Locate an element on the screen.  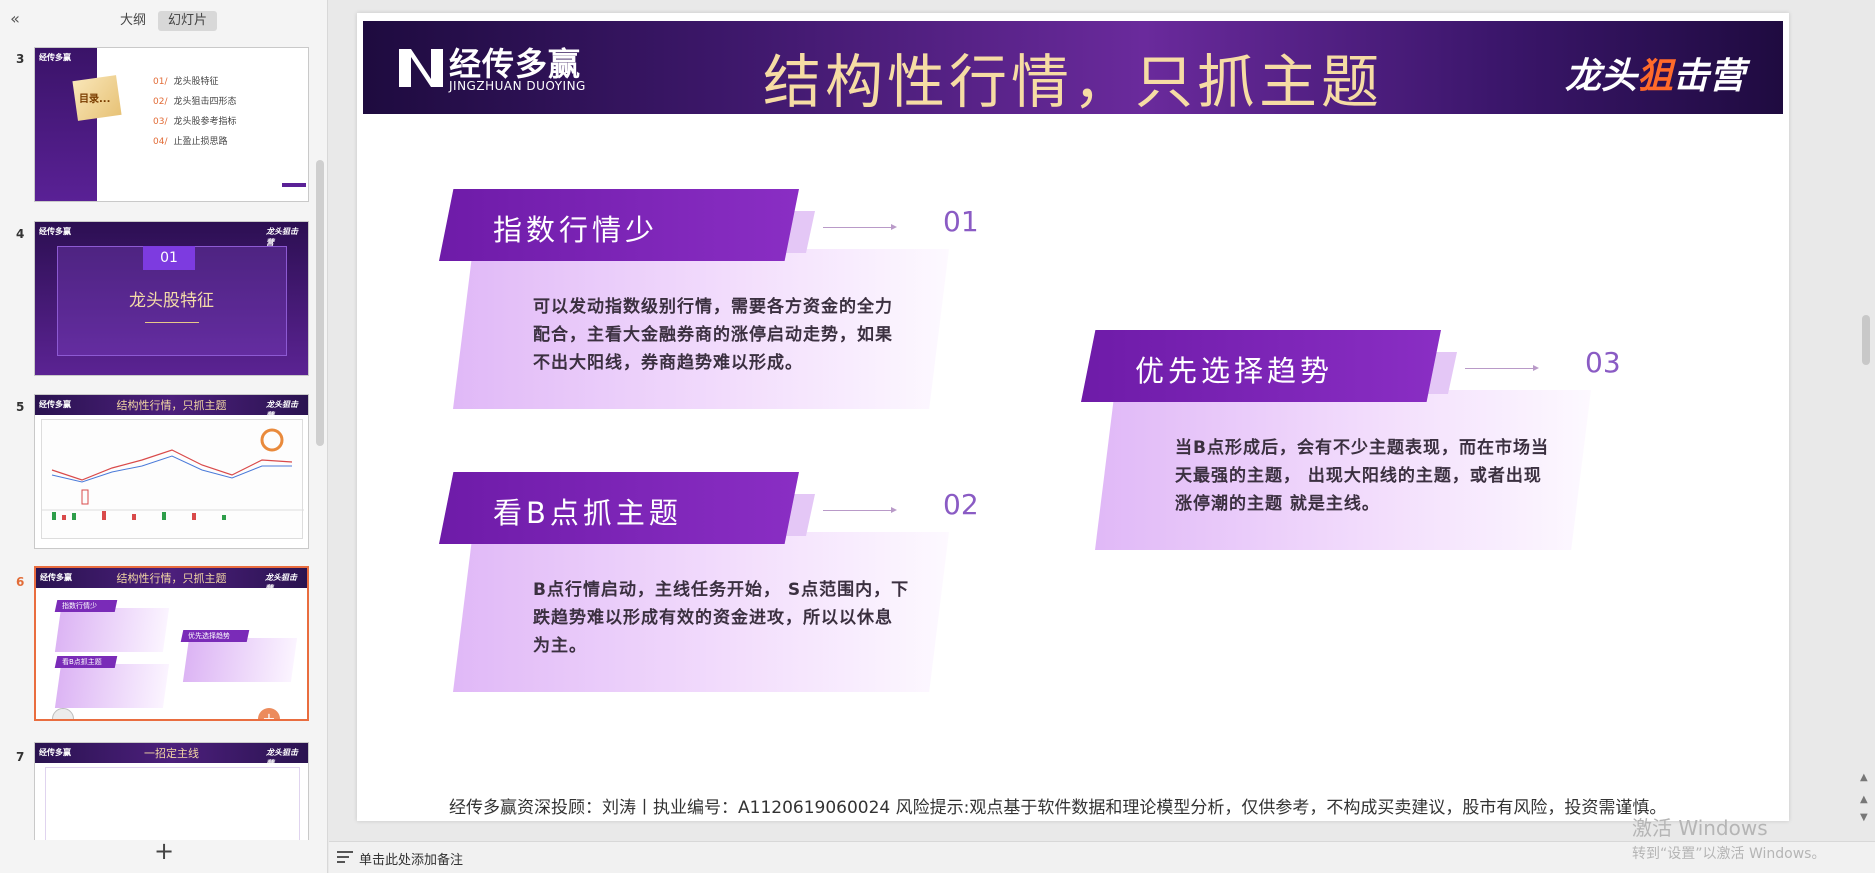
thumb-divider is located at coordinates (172, 322).